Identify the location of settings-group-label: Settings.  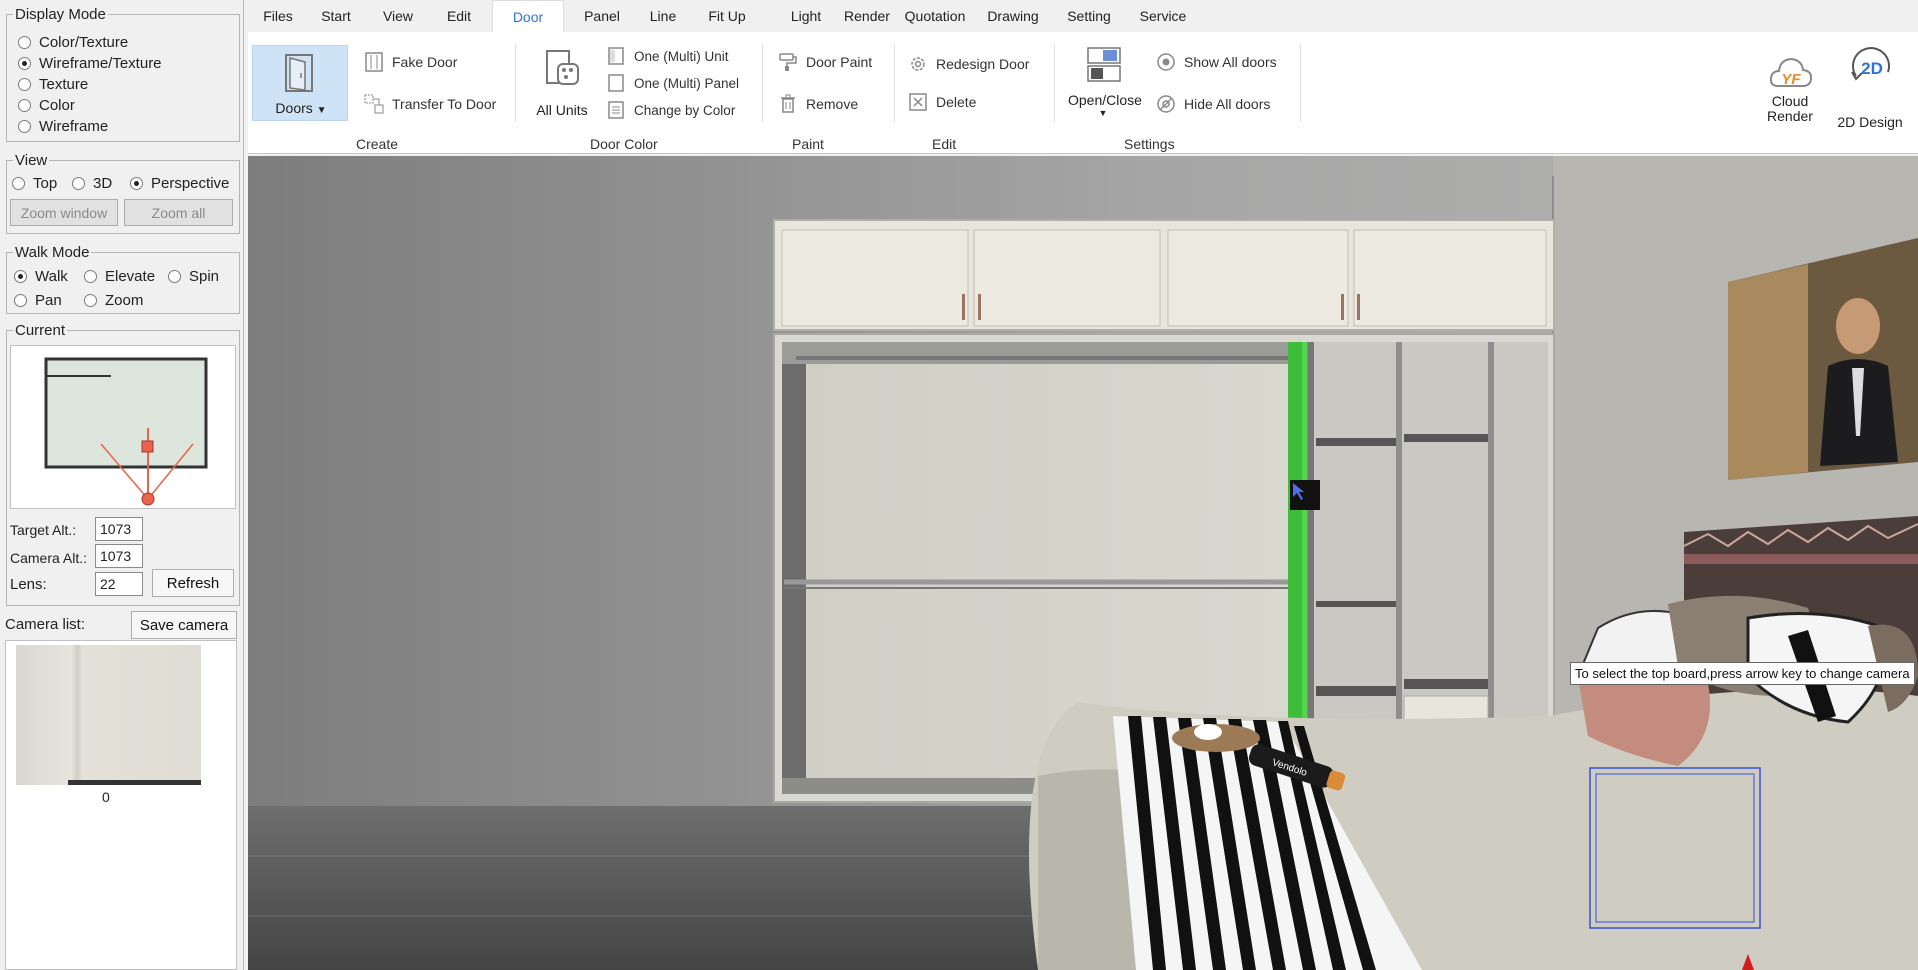
(1149, 144).